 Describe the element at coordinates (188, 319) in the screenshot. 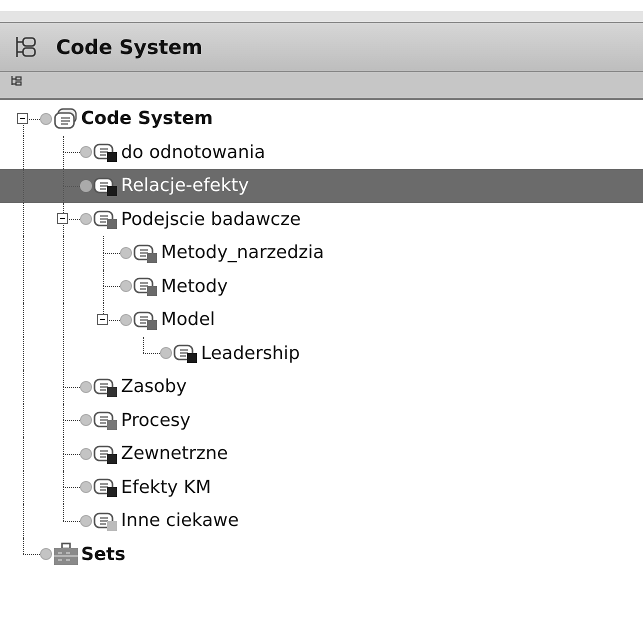

I see `tree-item-label: Model` at that location.